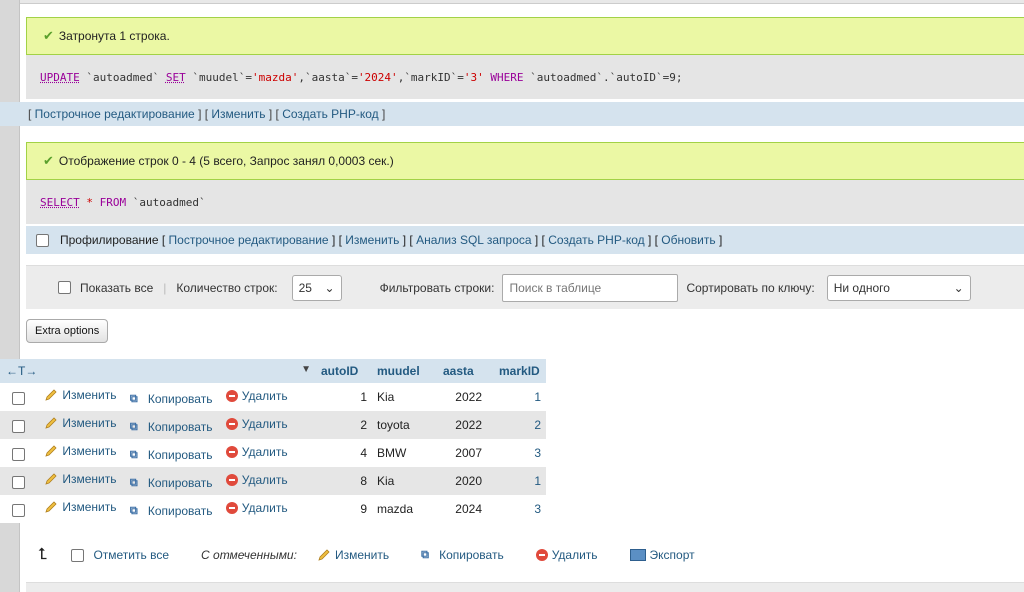 This screenshot has height=592, width=1024. I want to click on cell-aasta: 2007, so click(466, 453).